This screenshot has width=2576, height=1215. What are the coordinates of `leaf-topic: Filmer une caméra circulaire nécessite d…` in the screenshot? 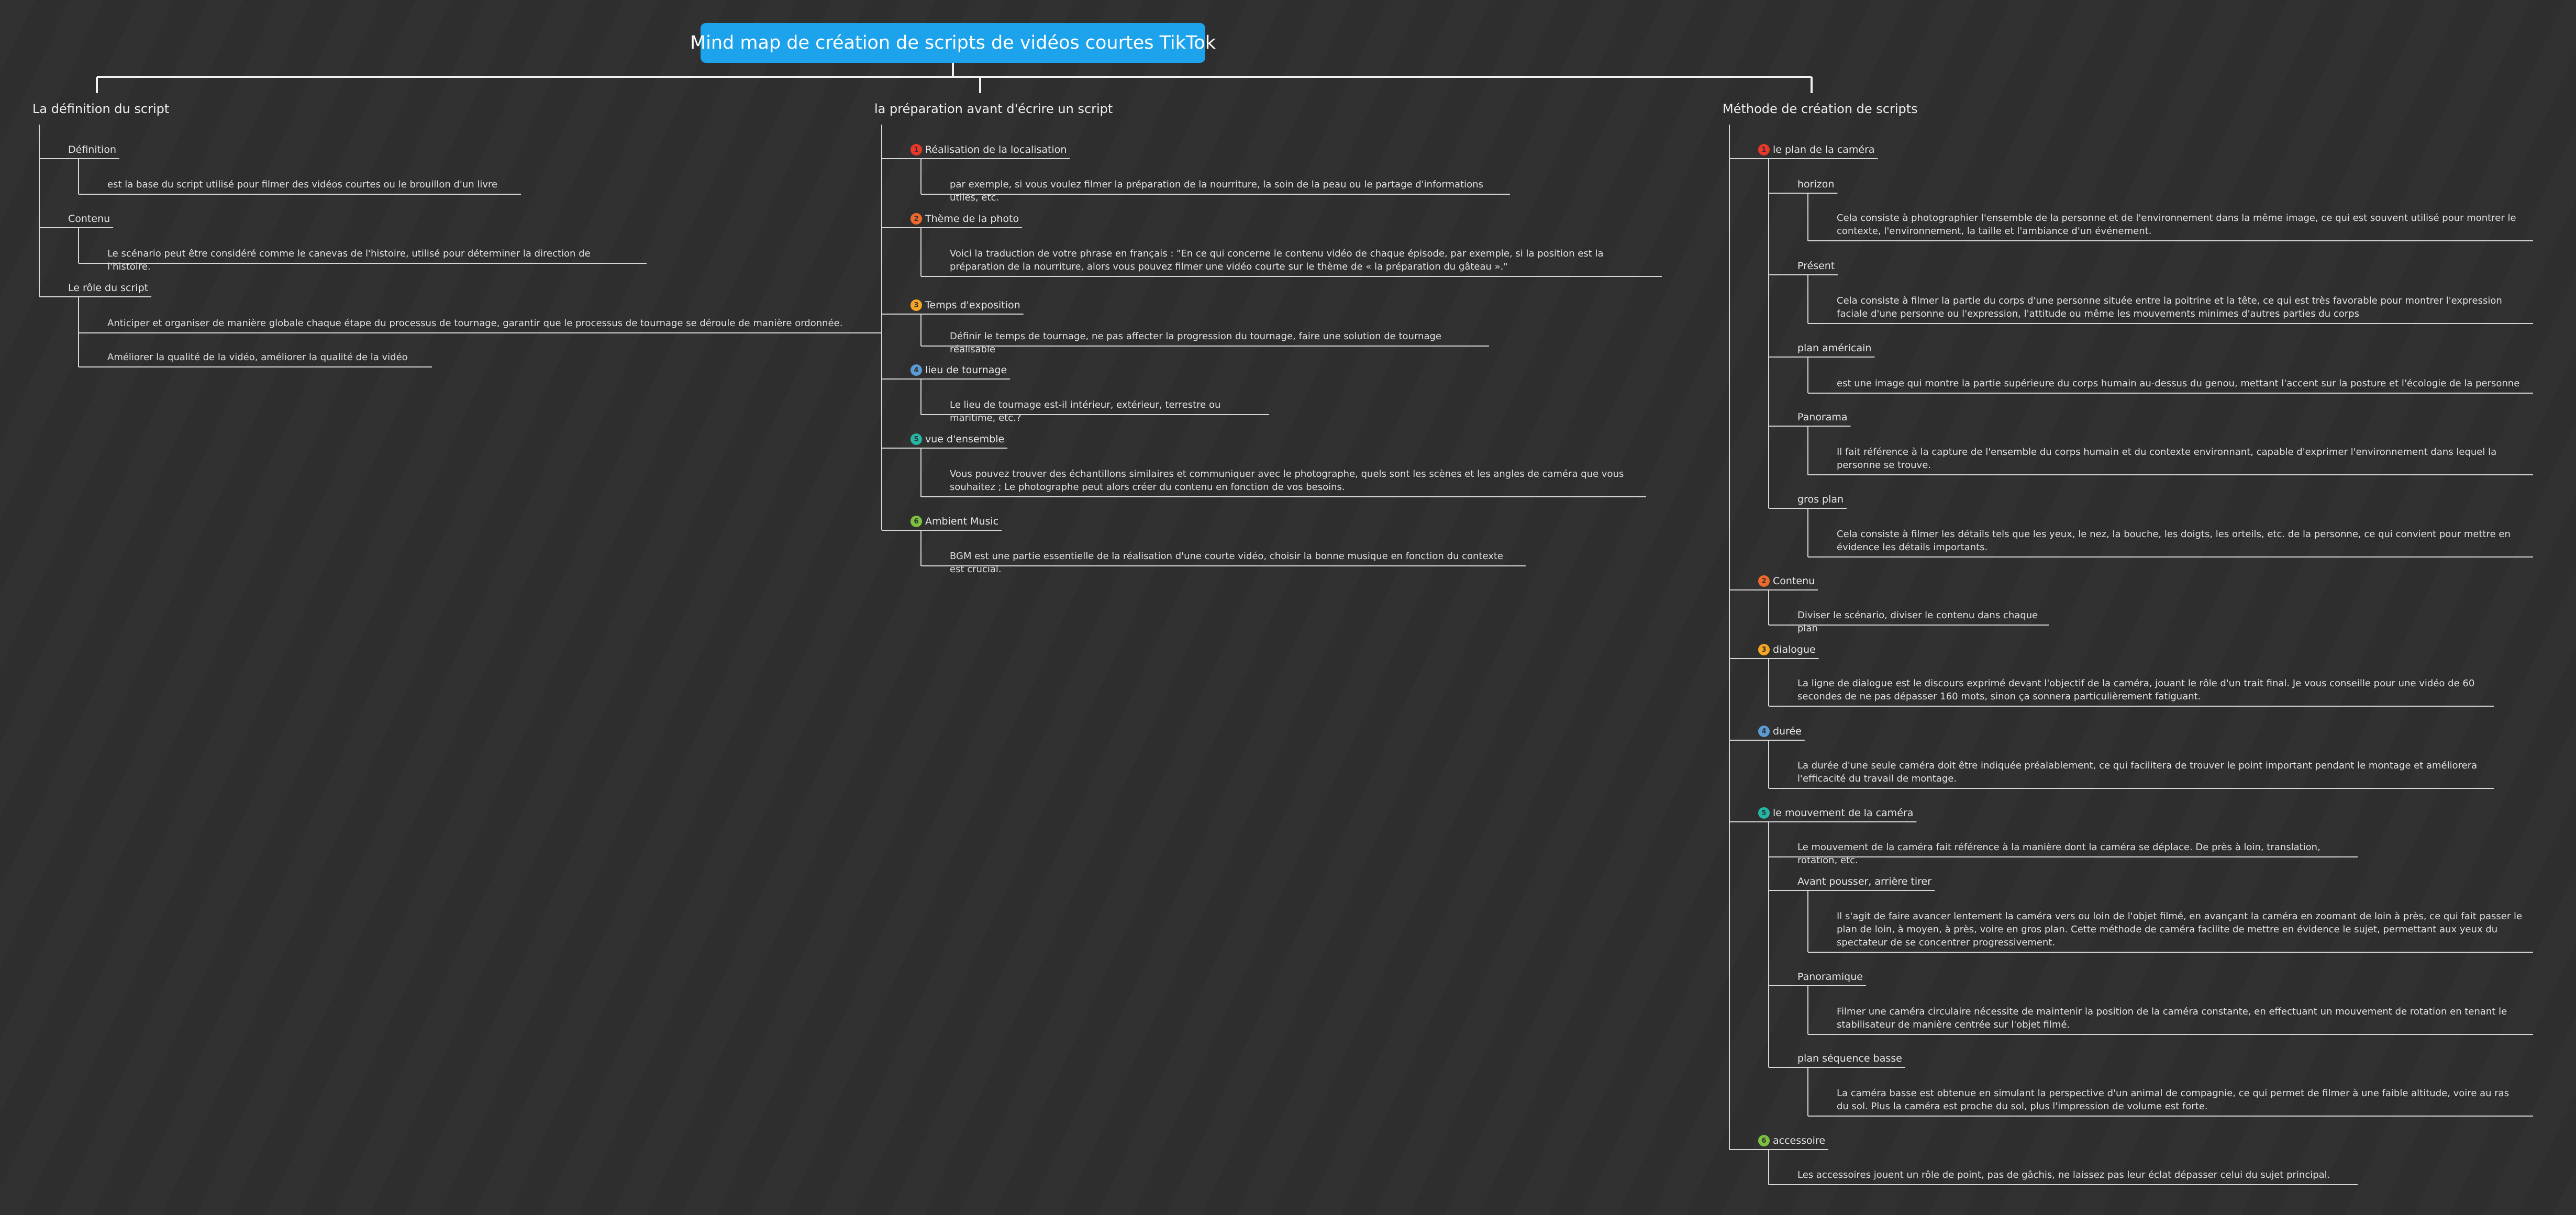 It's located at (2180, 1018).